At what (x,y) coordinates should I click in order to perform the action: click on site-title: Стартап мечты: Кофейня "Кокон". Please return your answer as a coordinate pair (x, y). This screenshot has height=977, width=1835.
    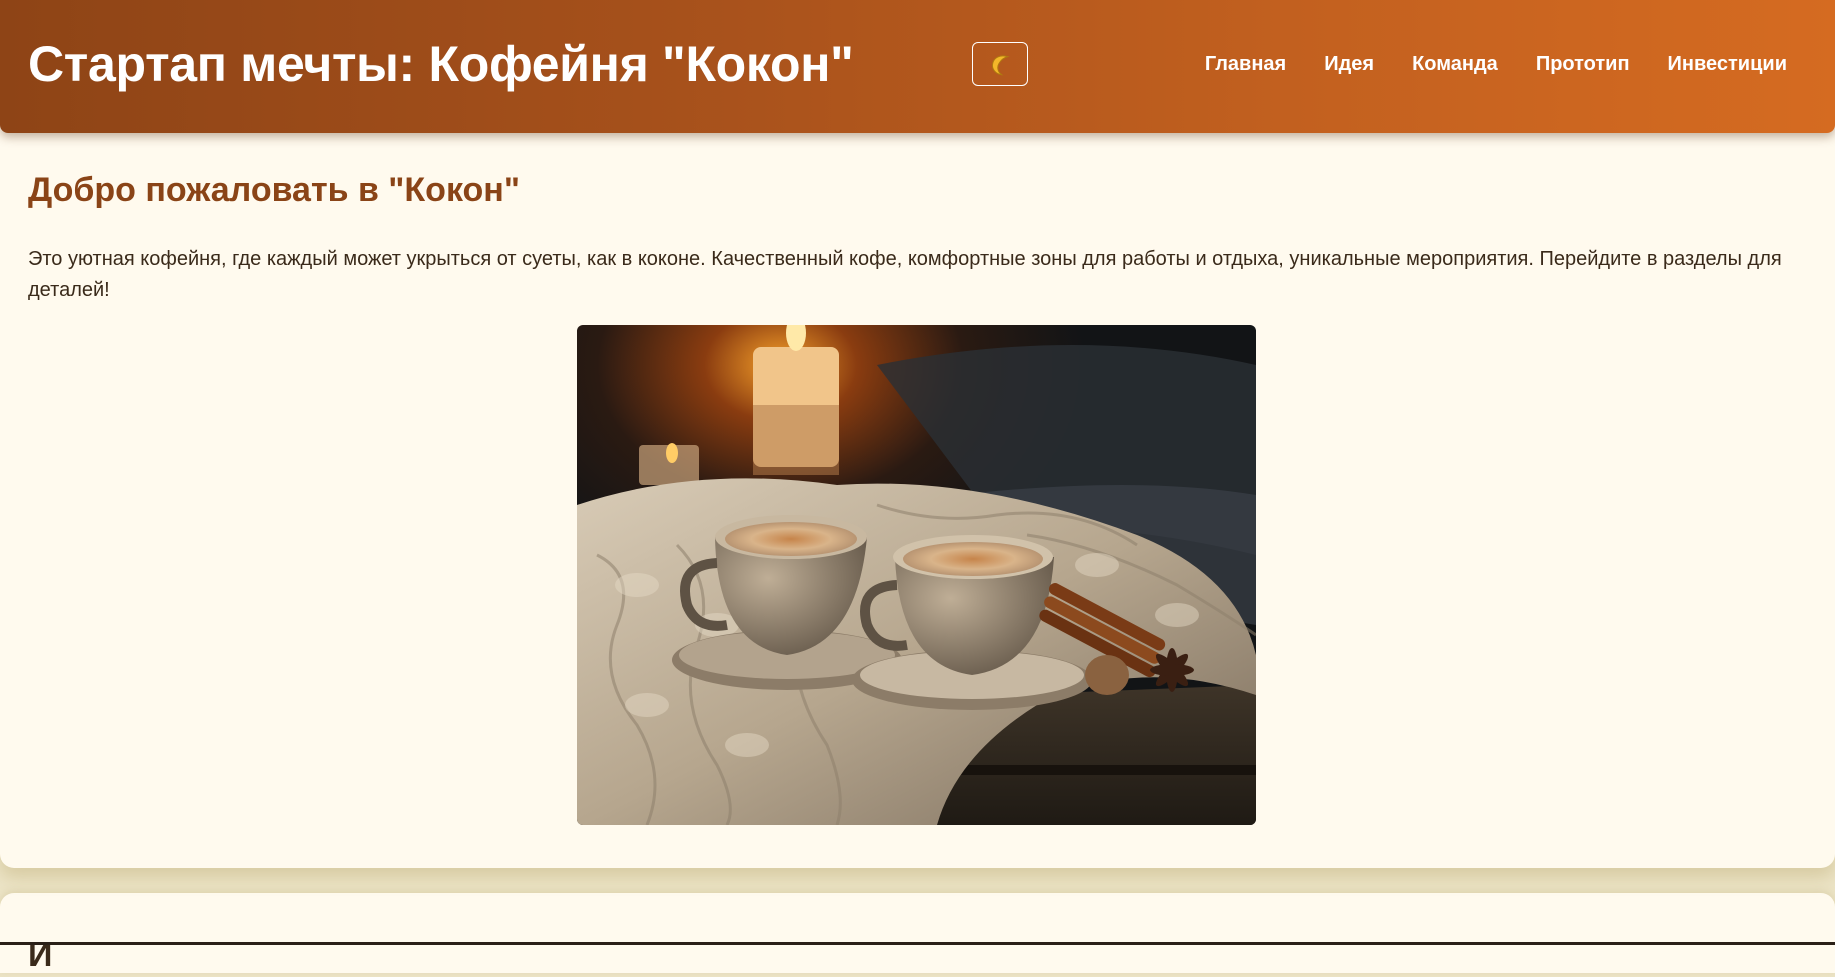
    Looking at the image, I should click on (441, 64).